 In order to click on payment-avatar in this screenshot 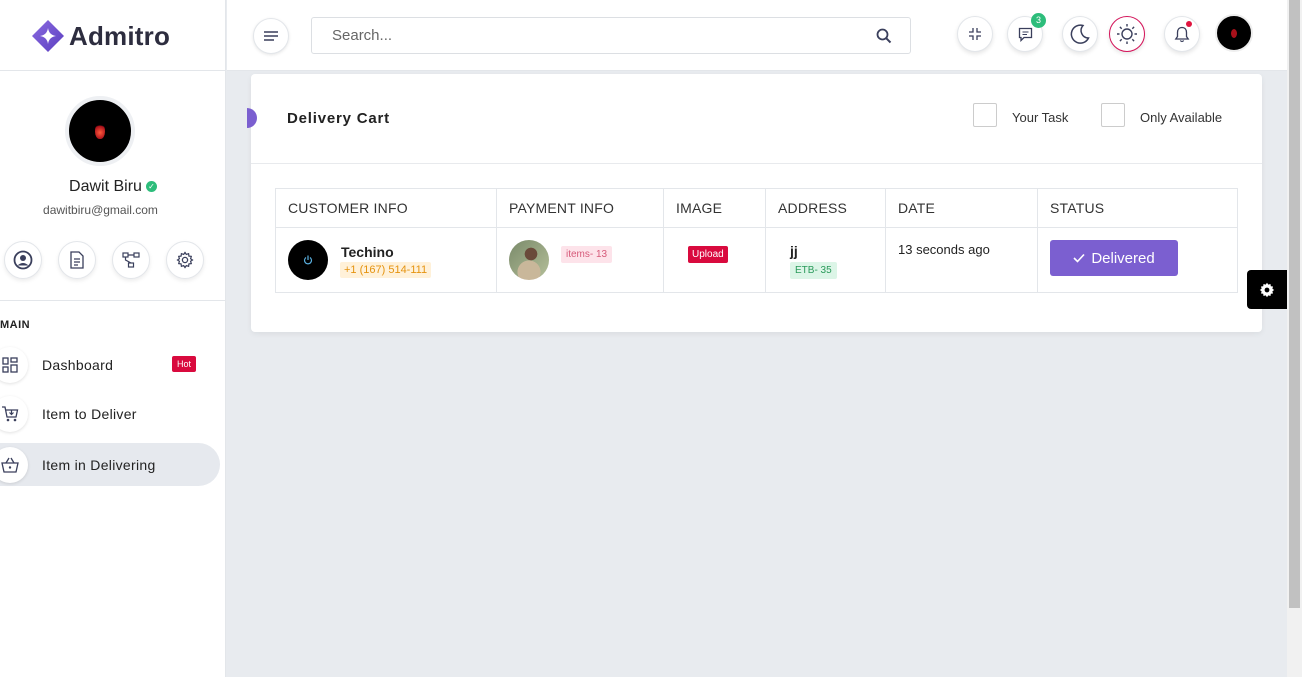, I will do `click(529, 260)`.